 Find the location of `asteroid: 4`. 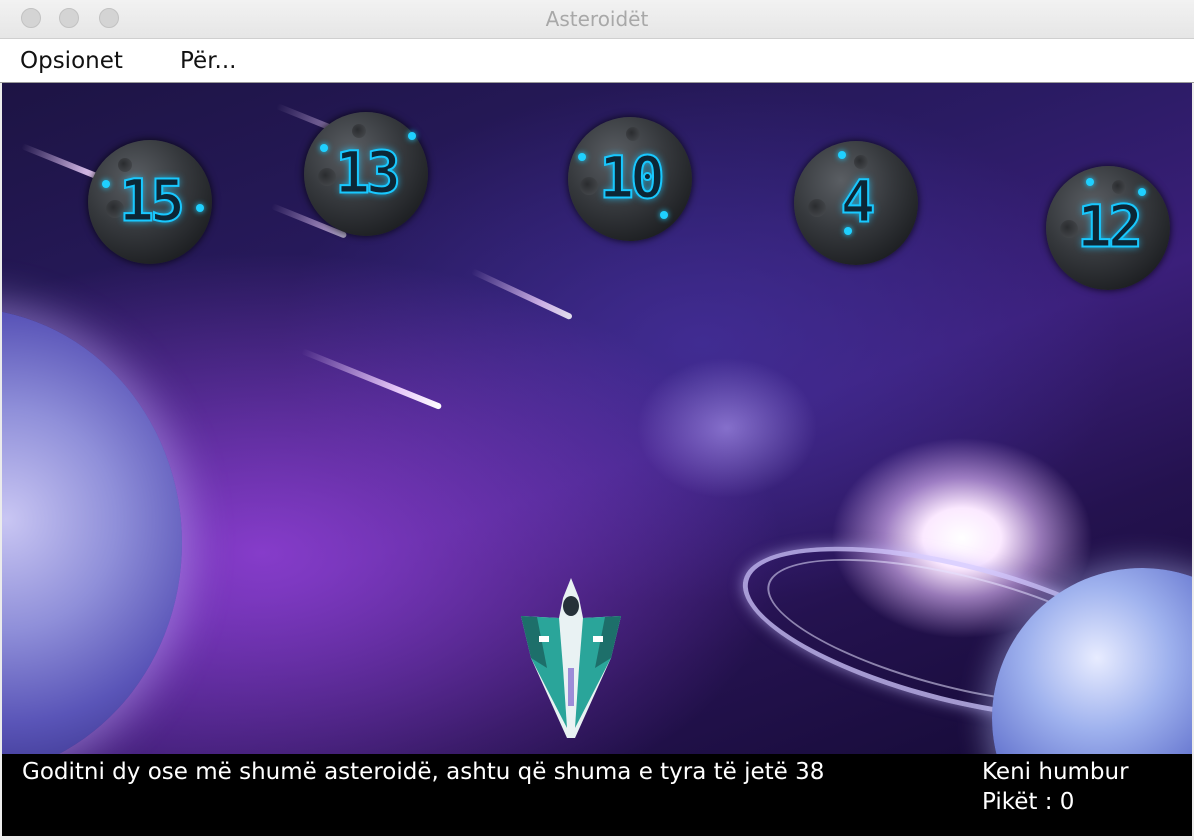

asteroid: 4 is located at coordinates (856, 203).